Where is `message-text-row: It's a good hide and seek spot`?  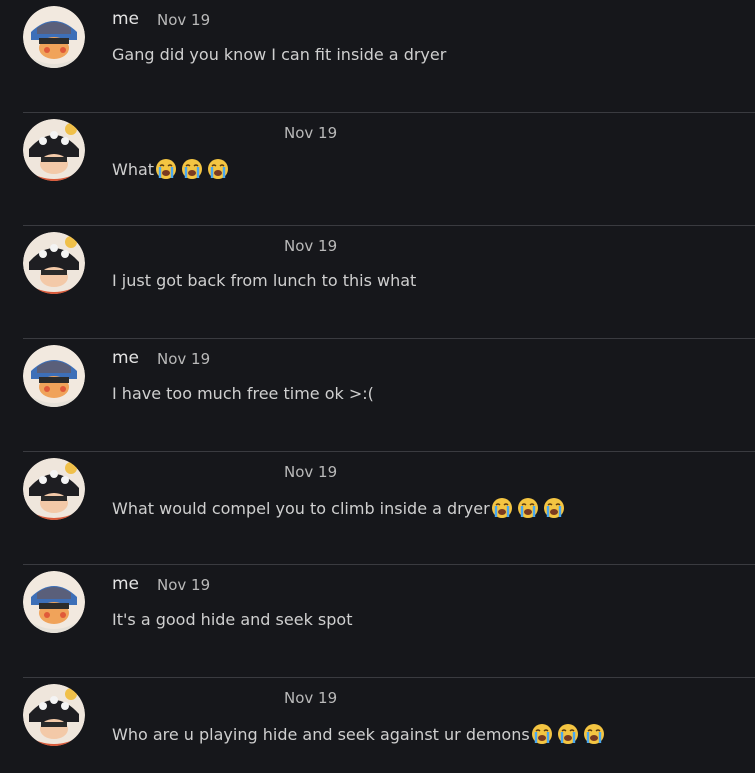 message-text-row: It's a good hide and seek spot is located at coordinates (232, 619).